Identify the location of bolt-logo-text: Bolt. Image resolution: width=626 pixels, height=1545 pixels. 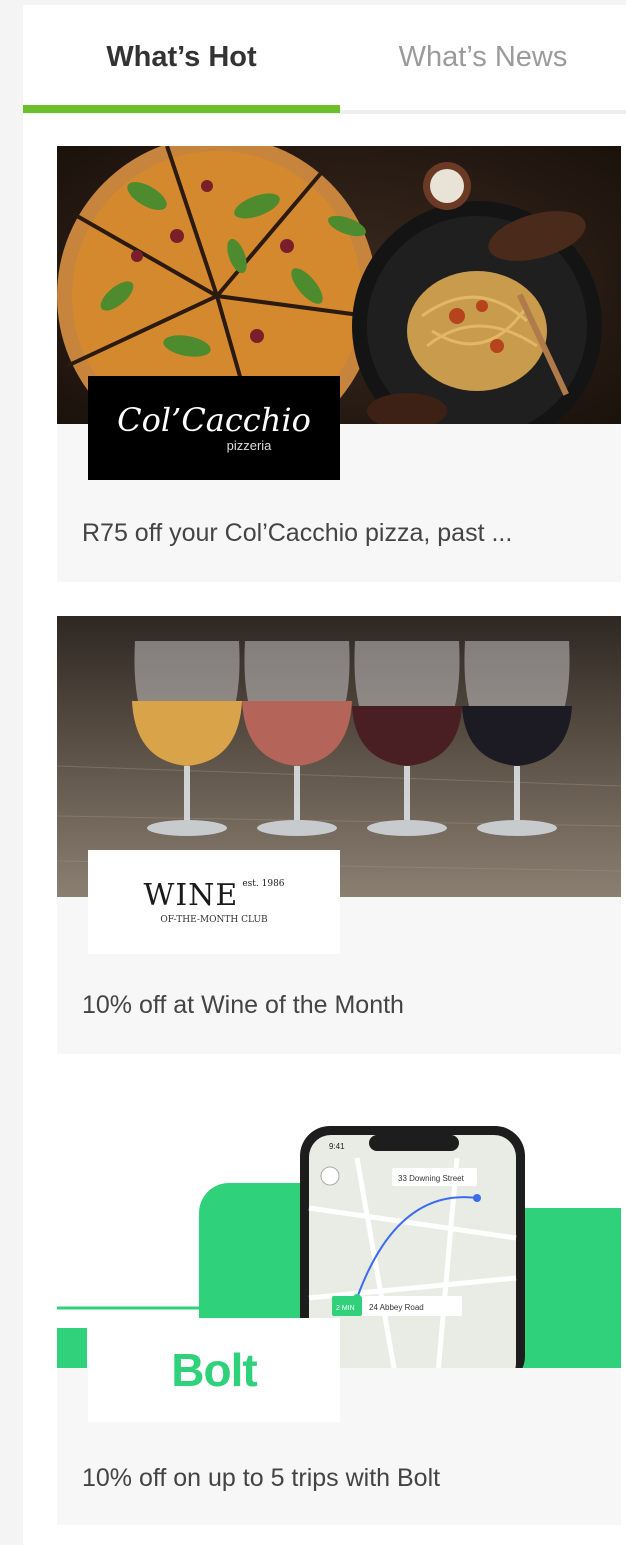
(214, 1370).